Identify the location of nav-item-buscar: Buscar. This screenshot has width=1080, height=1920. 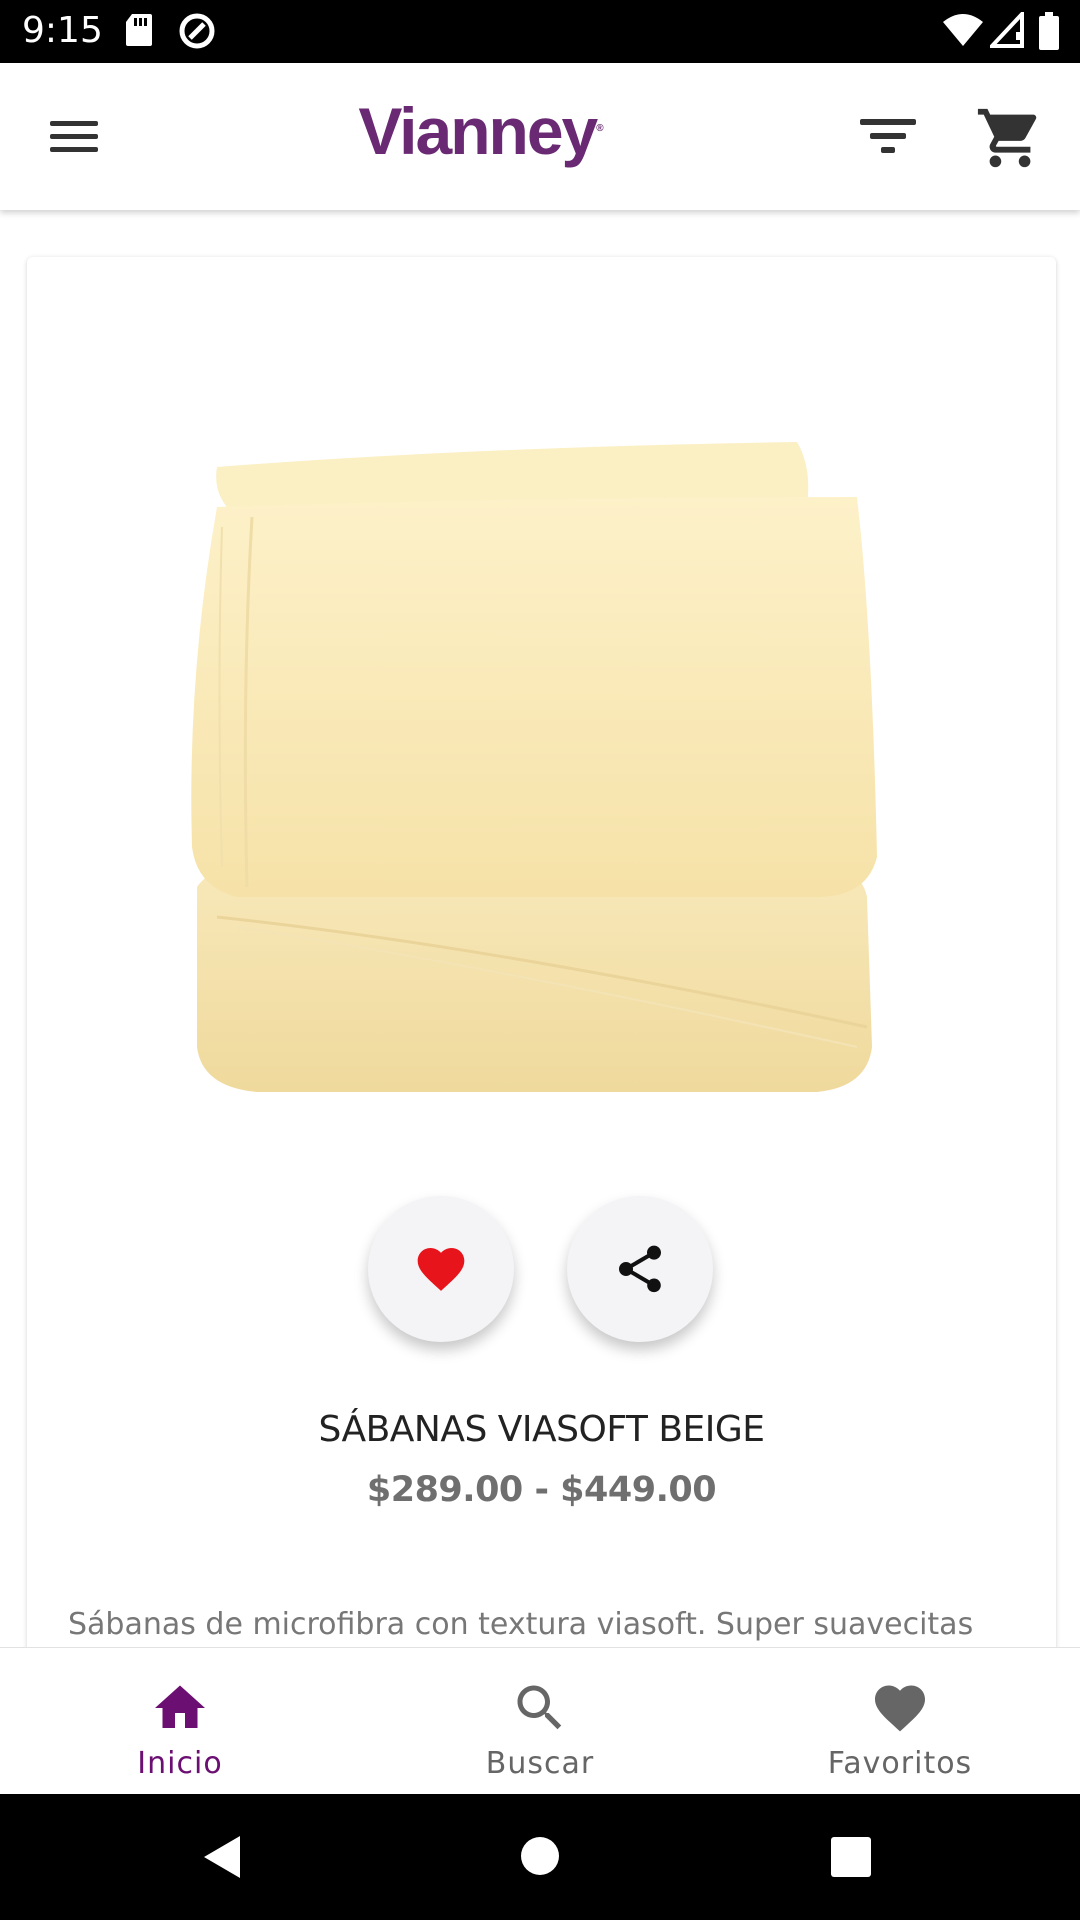
(540, 1721).